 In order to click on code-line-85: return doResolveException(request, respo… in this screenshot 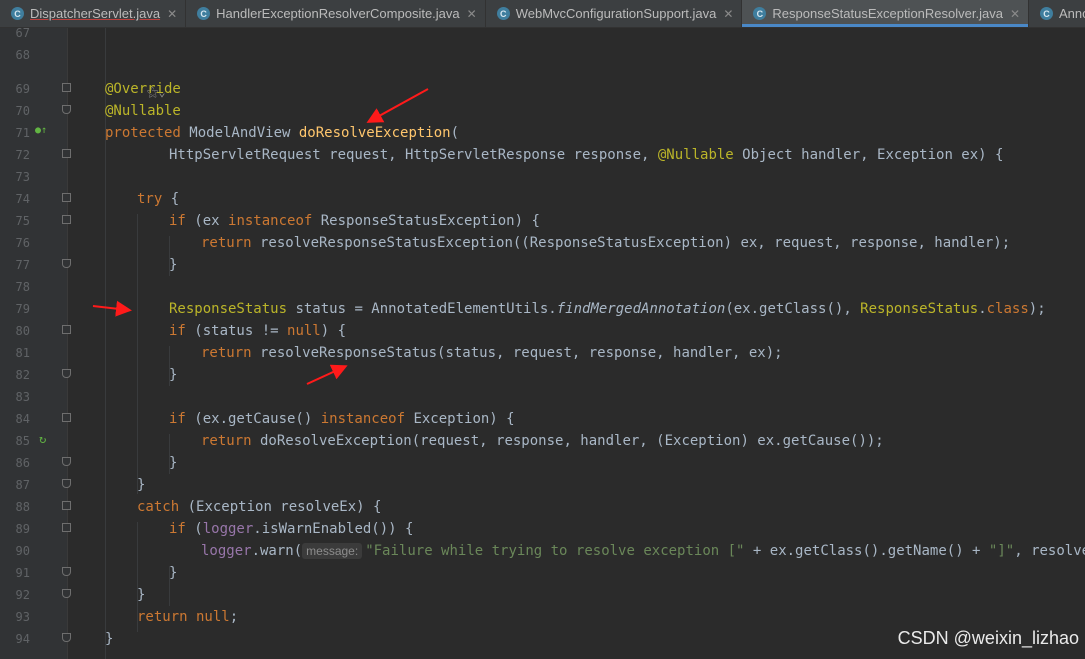, I will do `click(542, 441)`.